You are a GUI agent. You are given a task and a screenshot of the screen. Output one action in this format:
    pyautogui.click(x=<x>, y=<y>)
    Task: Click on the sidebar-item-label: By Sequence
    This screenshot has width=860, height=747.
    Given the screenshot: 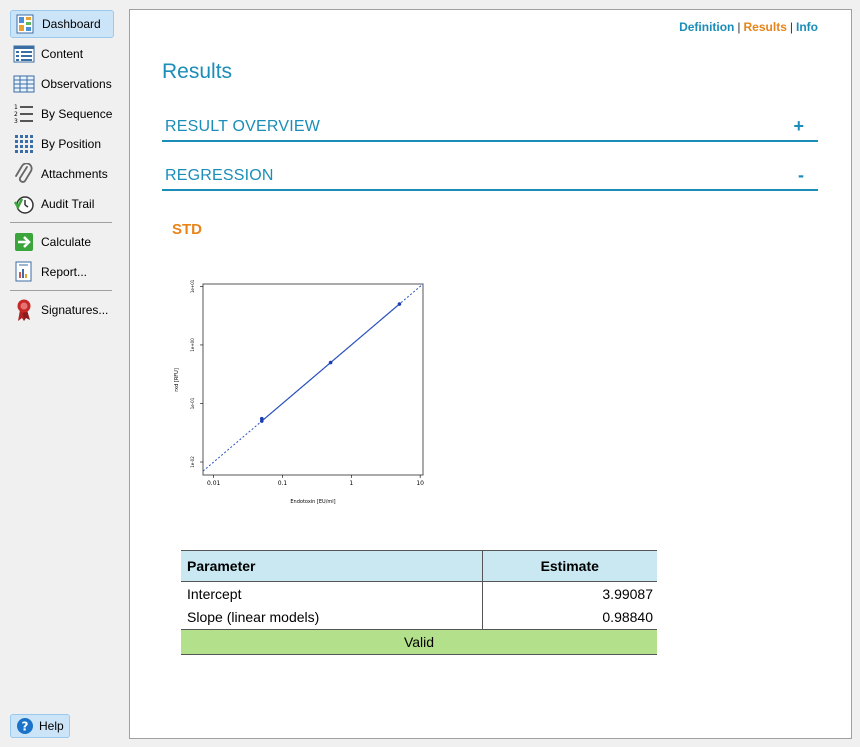 What is the action you would take?
    pyautogui.click(x=77, y=114)
    